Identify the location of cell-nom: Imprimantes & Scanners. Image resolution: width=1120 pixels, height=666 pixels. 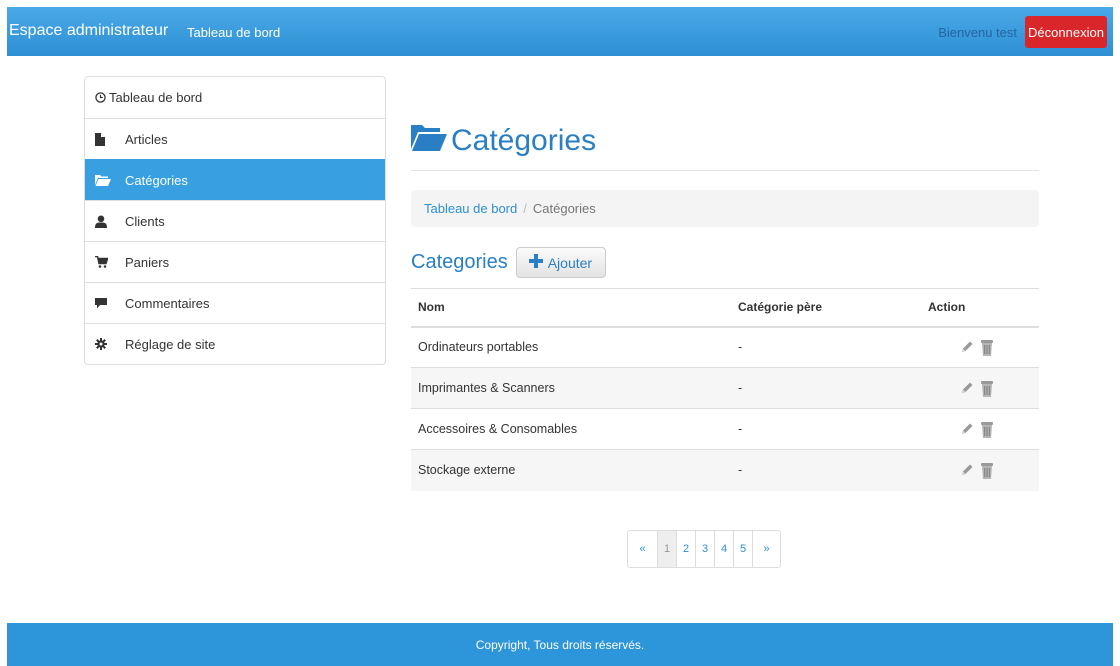
(571, 388).